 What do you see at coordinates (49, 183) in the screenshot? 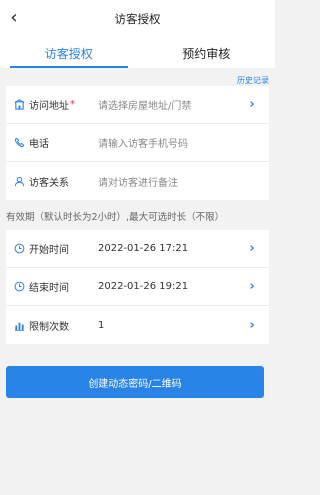
I see `relation-label: 访客关系` at bounding box center [49, 183].